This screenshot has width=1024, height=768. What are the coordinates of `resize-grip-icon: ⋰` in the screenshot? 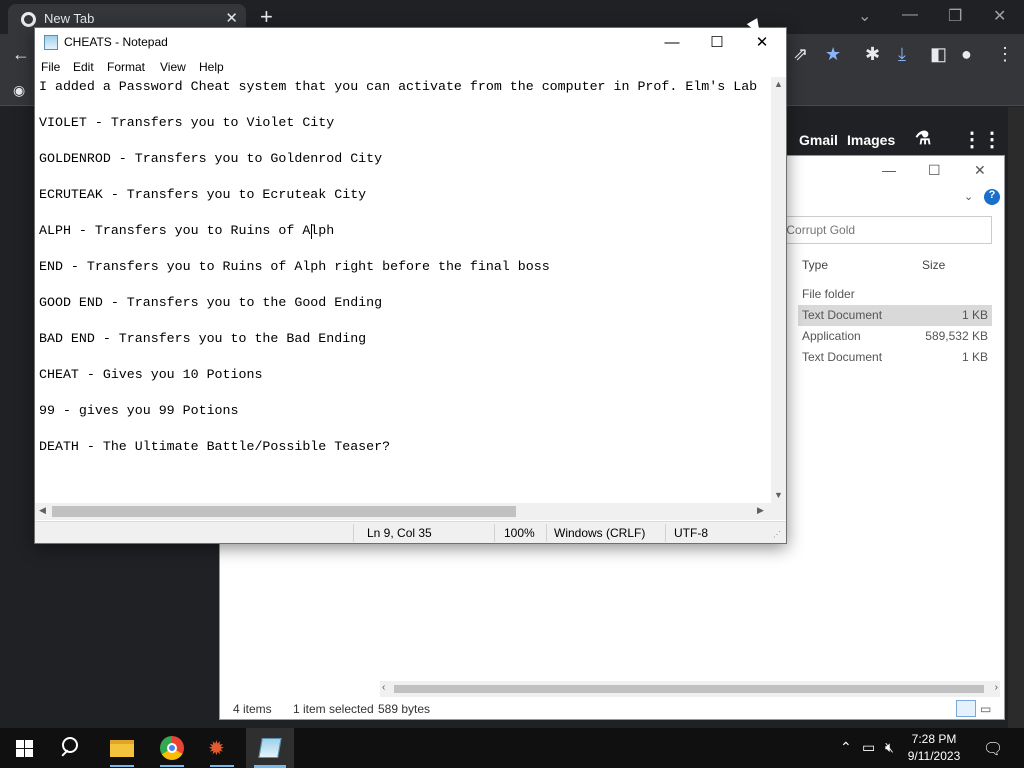 It's located at (777, 533).